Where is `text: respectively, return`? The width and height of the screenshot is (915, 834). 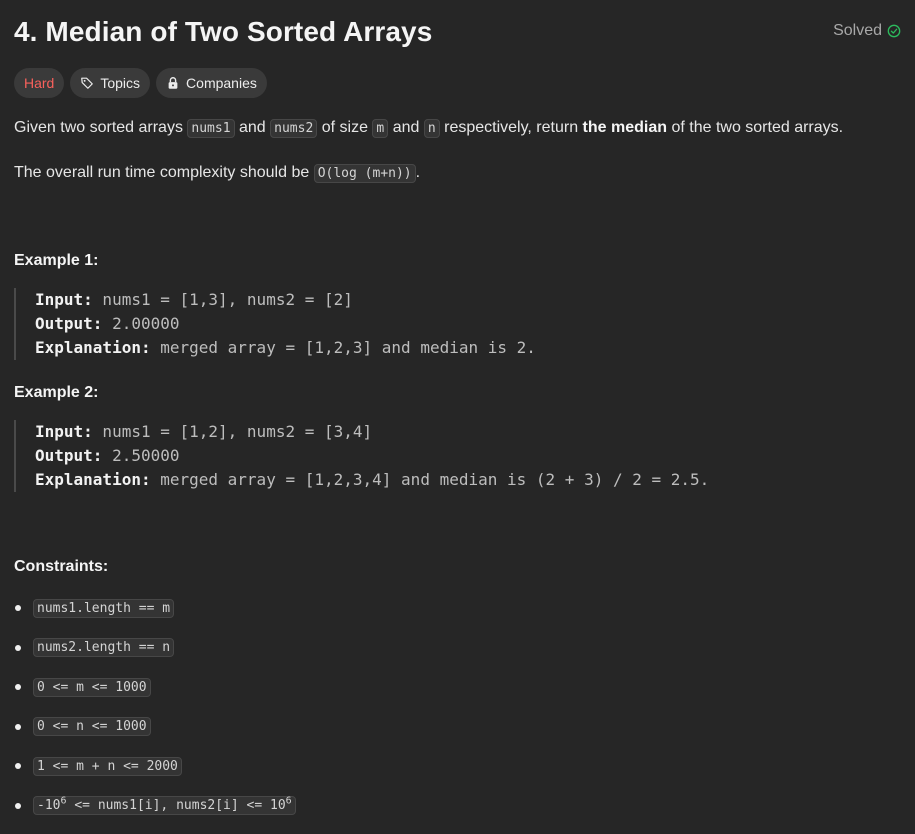 text: respectively, return is located at coordinates (511, 127).